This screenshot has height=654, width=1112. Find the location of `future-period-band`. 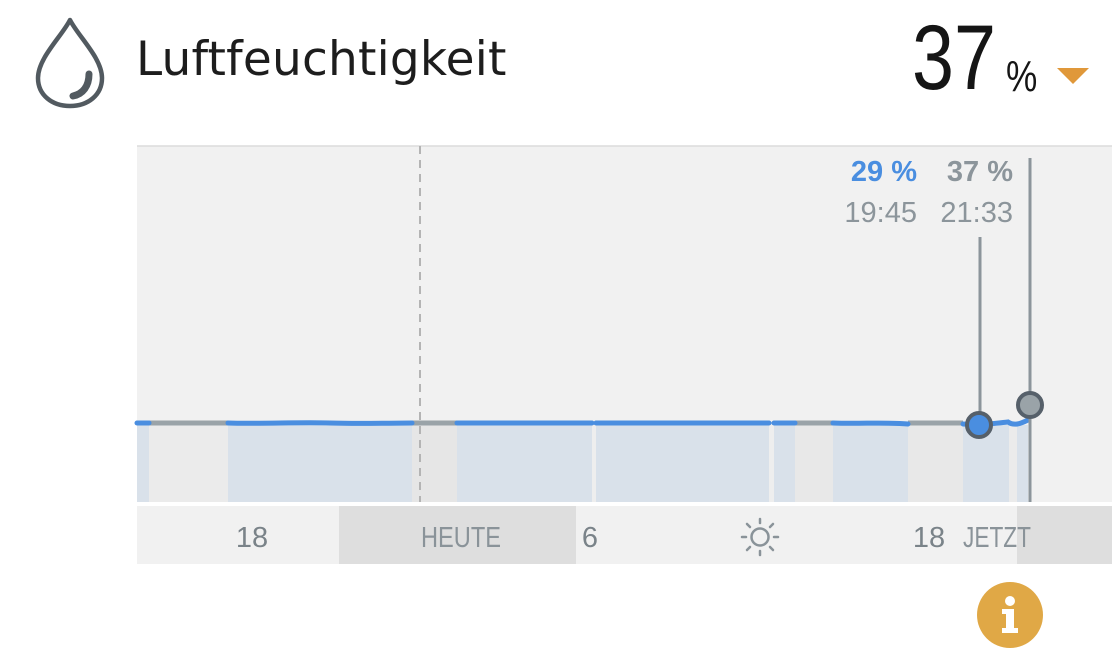

future-period-band is located at coordinates (1064, 535).